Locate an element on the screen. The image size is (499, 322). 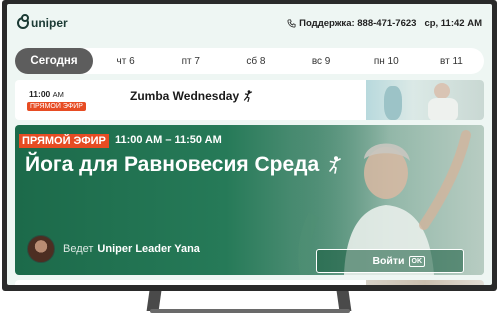
live-badge-hero: ПРЯМОЙ ЭФИР is located at coordinates (64, 141).